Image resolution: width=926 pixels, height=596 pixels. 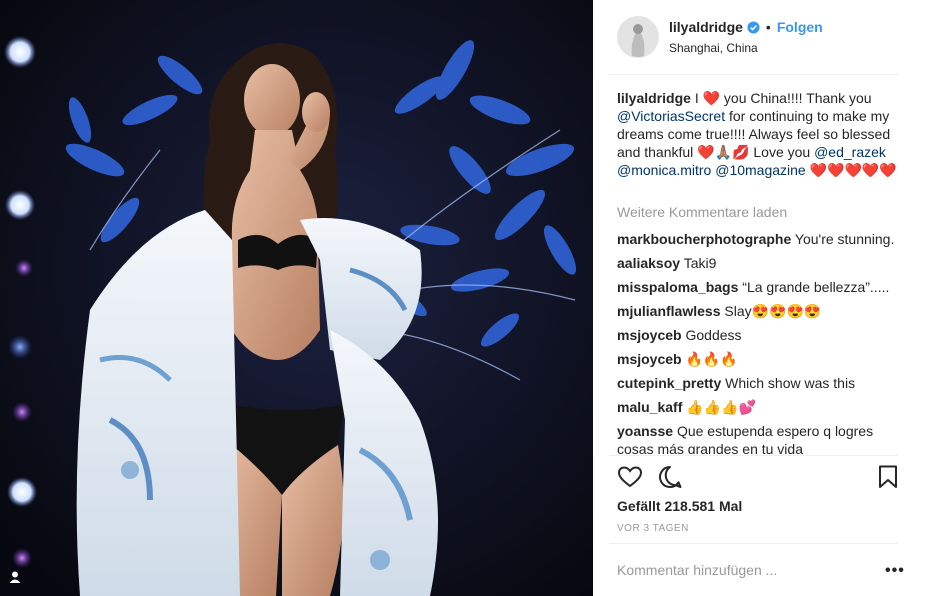 I want to click on comment-item: cutepink_pretty Which show was this, so click(x=762, y=383).